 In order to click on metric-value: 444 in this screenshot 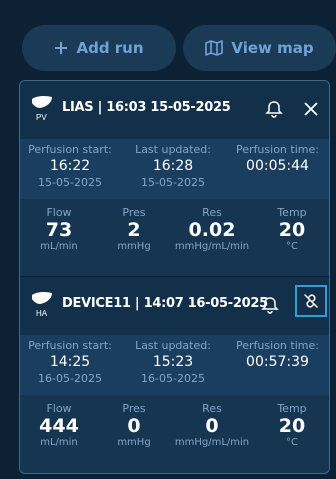, I will do `click(59, 426)`.